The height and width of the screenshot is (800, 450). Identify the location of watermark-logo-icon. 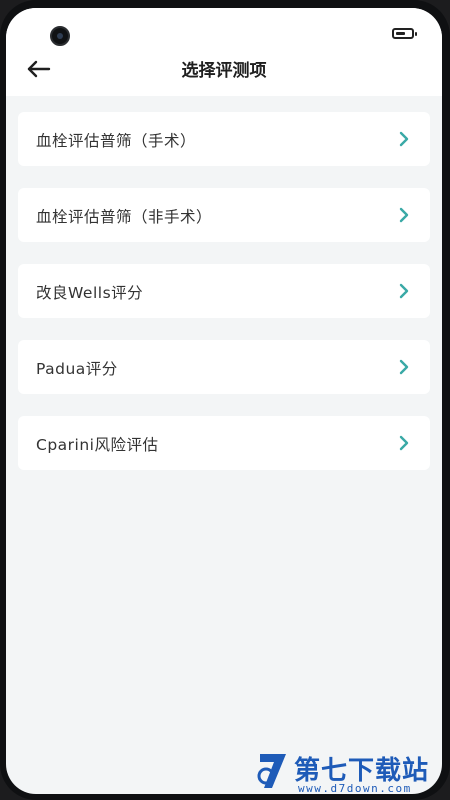
(273, 770).